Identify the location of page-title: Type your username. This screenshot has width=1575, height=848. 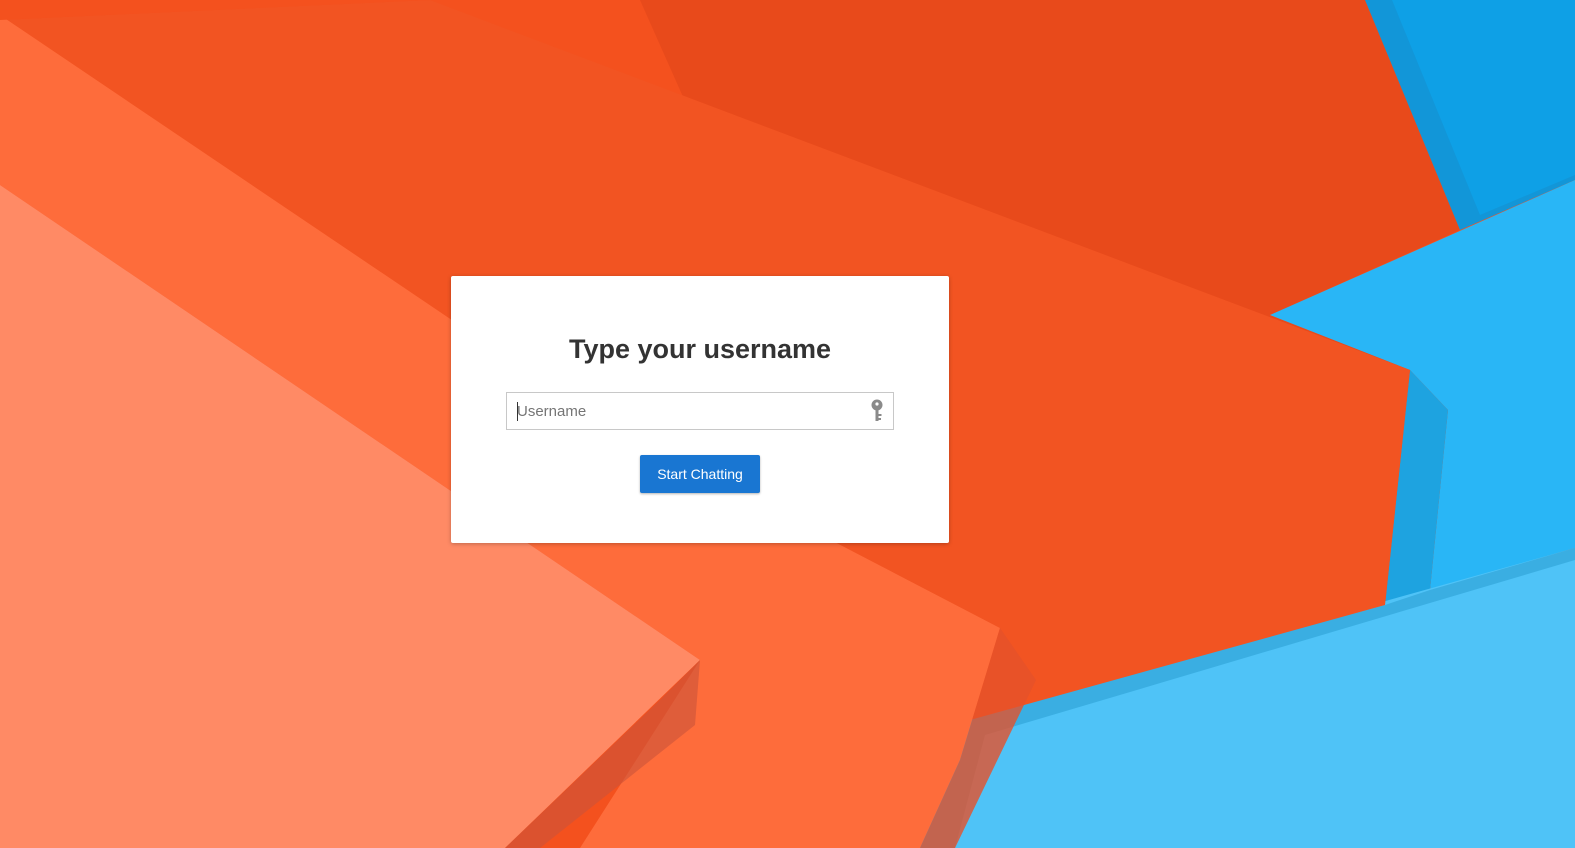
(700, 349).